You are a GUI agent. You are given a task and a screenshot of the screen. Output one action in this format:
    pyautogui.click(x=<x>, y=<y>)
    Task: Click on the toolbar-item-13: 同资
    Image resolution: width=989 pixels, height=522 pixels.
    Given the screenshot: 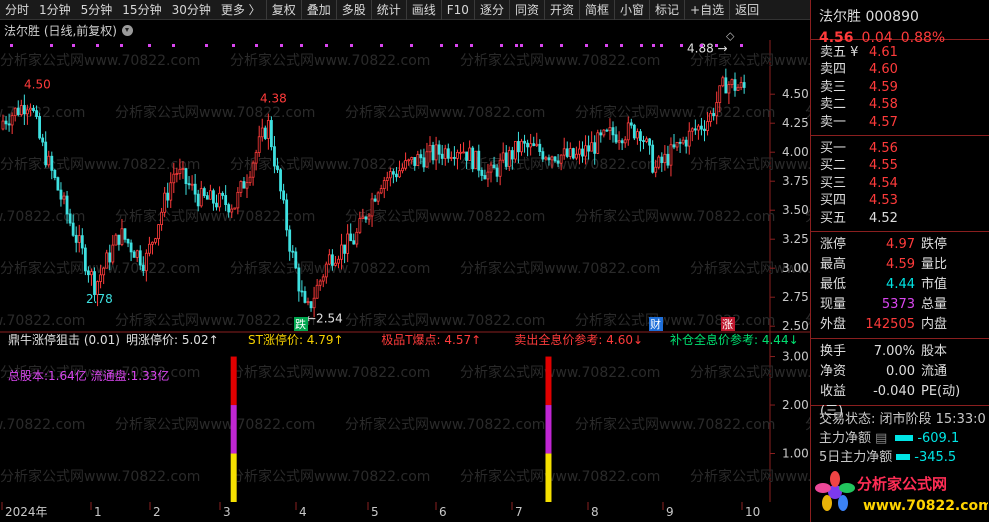 What is the action you would take?
    pyautogui.click(x=526, y=10)
    